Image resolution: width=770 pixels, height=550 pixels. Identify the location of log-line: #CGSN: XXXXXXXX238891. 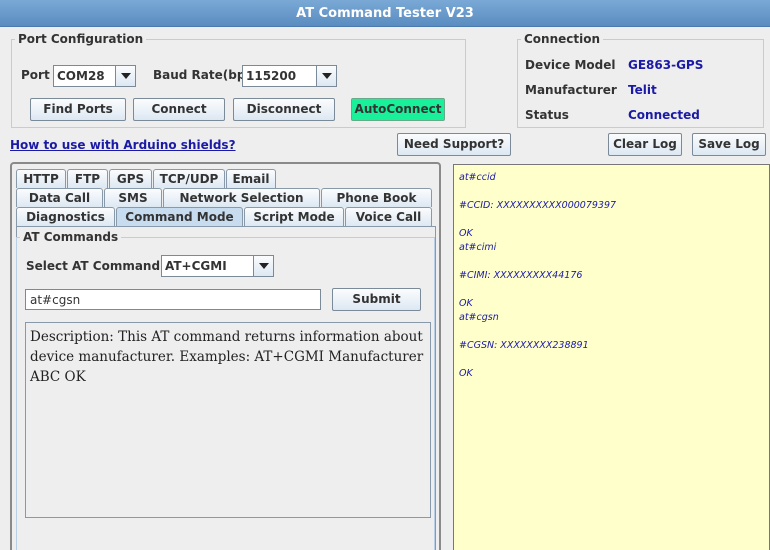
(524, 345).